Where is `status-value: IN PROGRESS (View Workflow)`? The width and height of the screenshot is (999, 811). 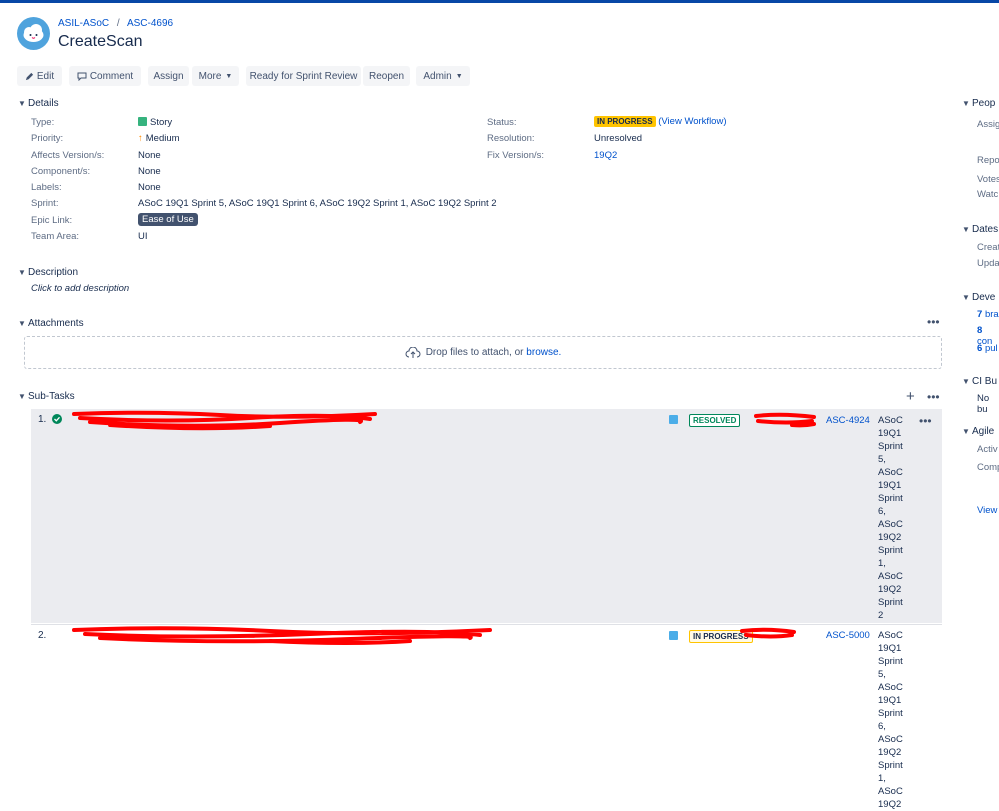
status-value: IN PROGRESS (View Workflow) is located at coordinates (660, 121).